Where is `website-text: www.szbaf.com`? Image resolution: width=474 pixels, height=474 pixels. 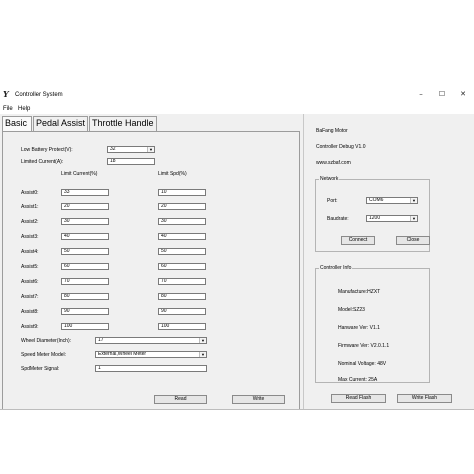 website-text: www.szbaf.com is located at coordinates (333, 163).